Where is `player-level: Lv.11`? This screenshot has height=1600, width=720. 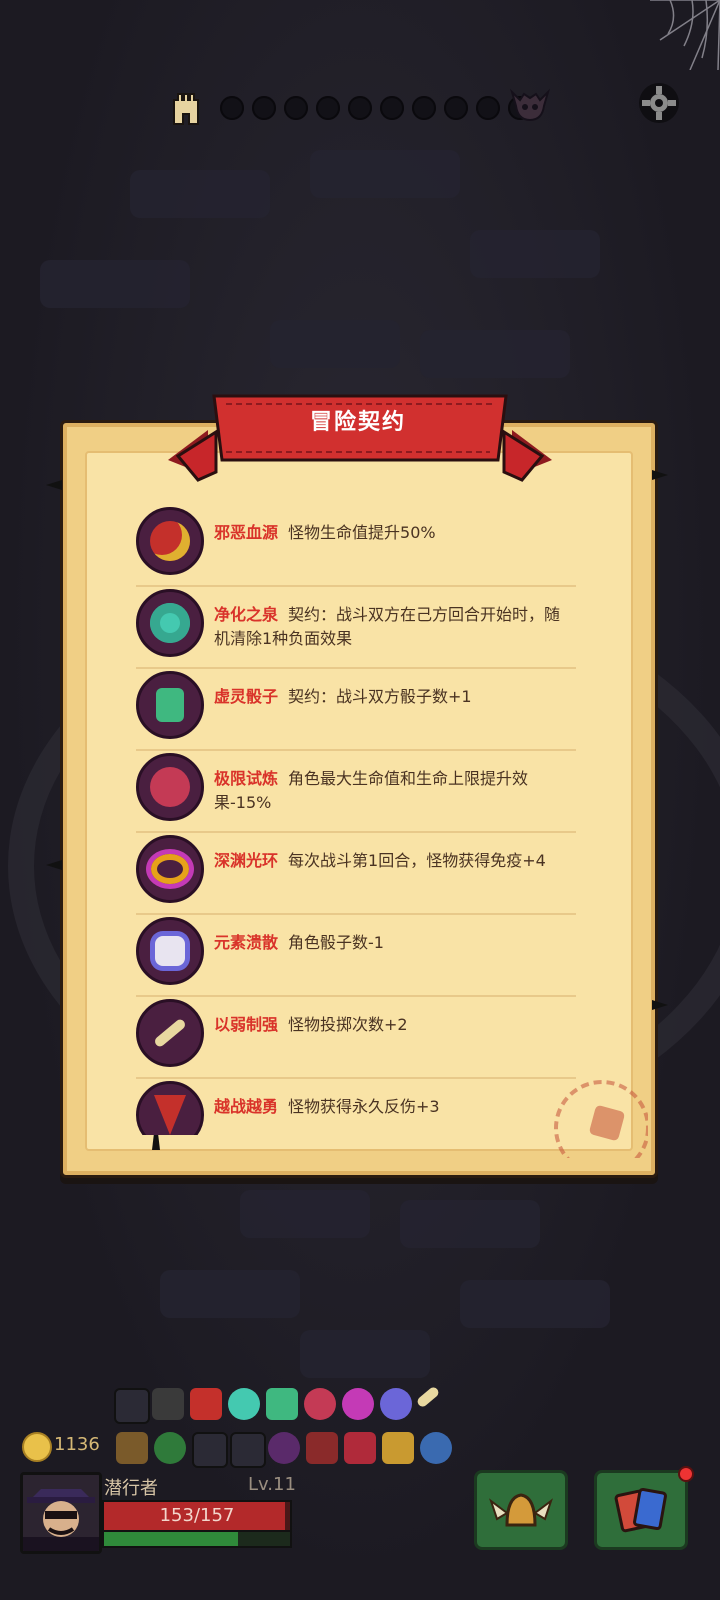
player-level: Lv.11 is located at coordinates (272, 1484).